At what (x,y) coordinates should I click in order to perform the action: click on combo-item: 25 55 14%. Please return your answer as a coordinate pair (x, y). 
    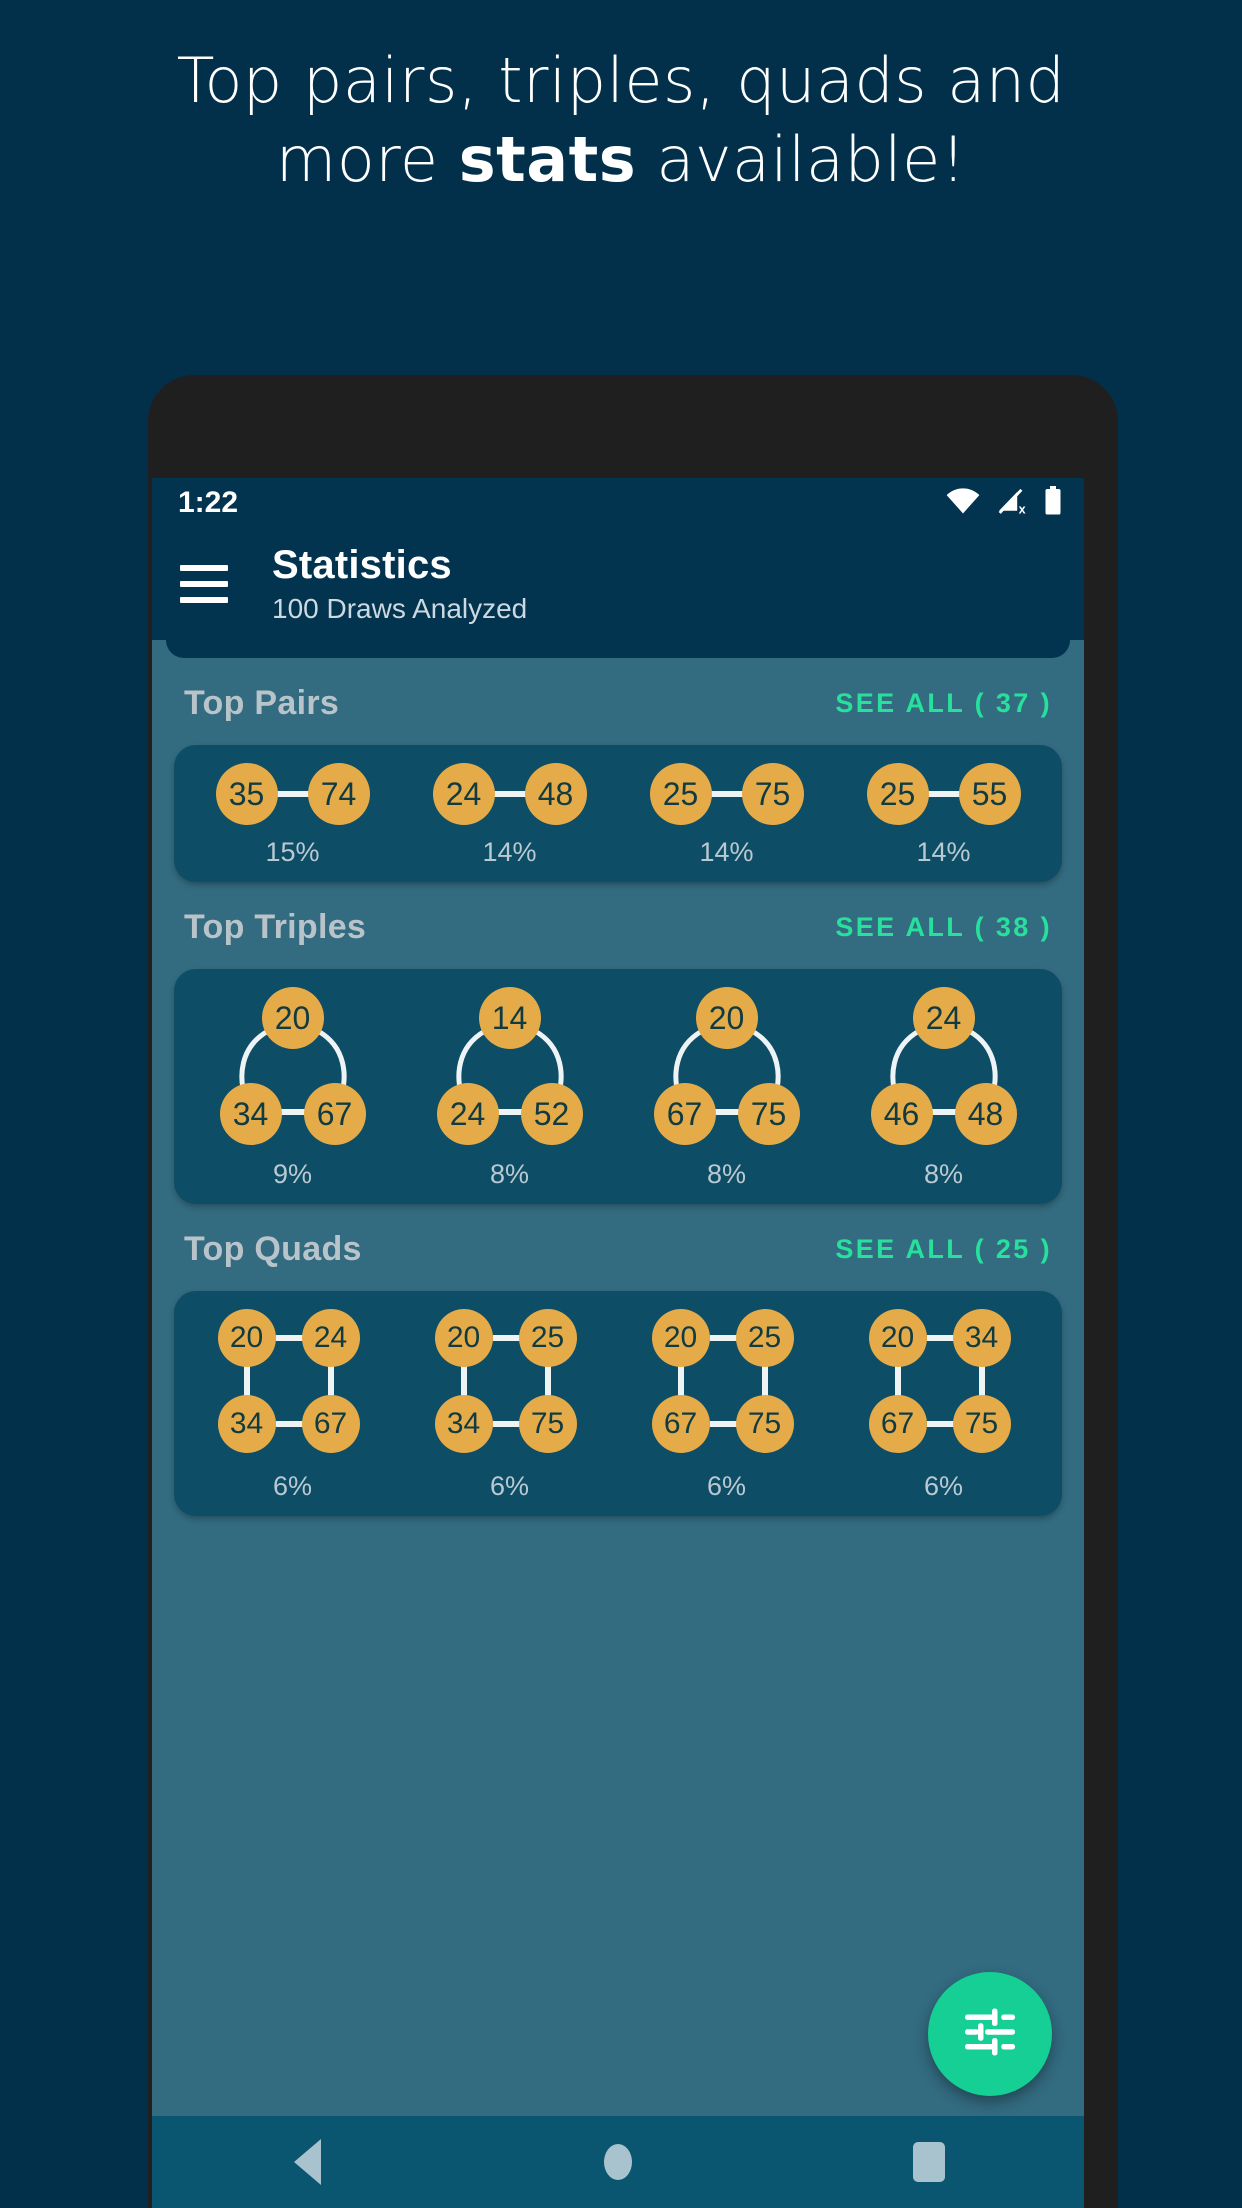
    Looking at the image, I should click on (943, 815).